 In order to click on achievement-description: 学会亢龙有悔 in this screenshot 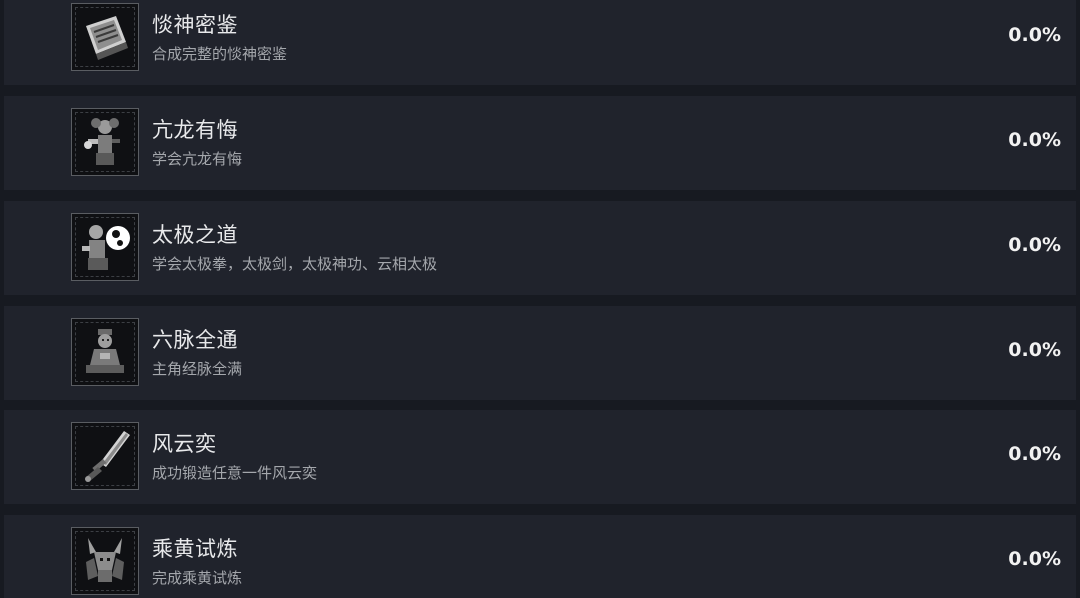, I will do `click(197, 159)`.